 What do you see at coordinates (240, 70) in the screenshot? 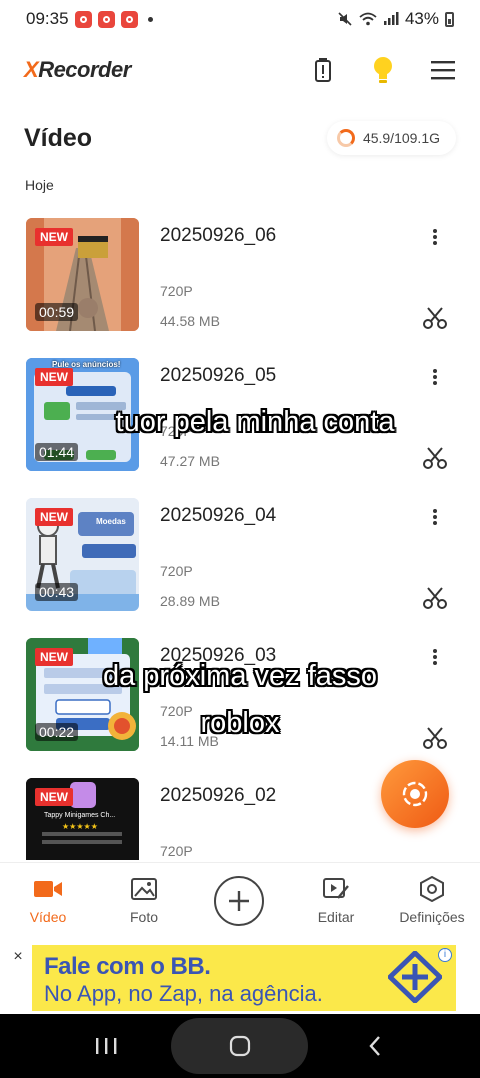
I see `app-header: XRecorder` at bounding box center [240, 70].